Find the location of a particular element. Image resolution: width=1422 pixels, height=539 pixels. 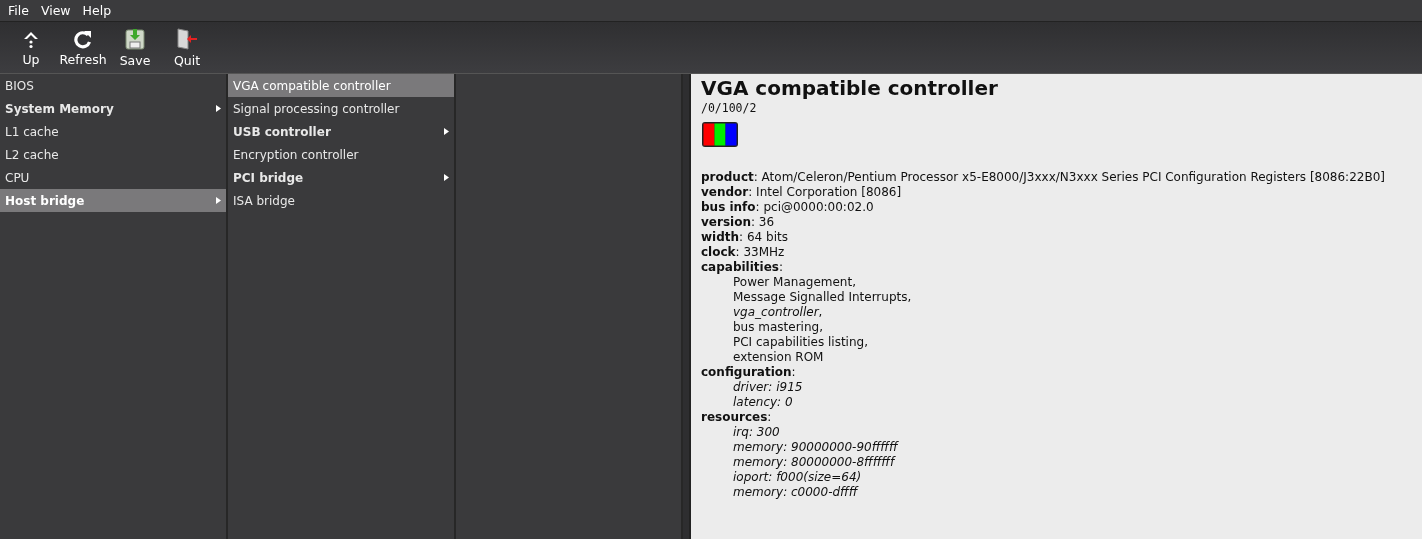

field-row-text: vendor: Intel Corporation [8086] is located at coordinates (802, 192).